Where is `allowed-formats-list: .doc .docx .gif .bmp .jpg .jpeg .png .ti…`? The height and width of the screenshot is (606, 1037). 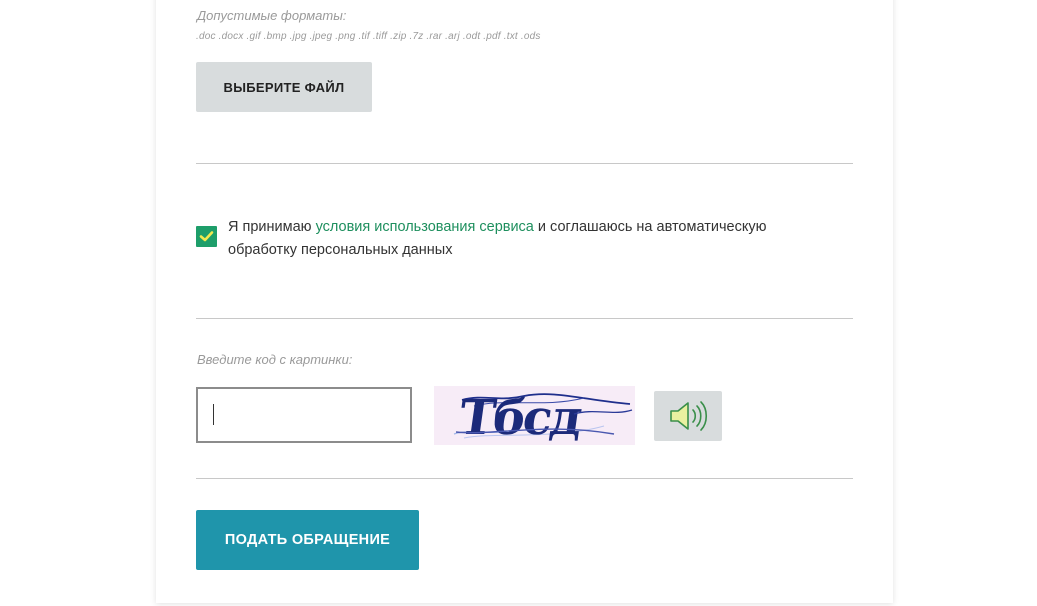 allowed-formats-list: .doc .docx .gif .bmp .jpg .jpeg .png .ti… is located at coordinates (368, 36).